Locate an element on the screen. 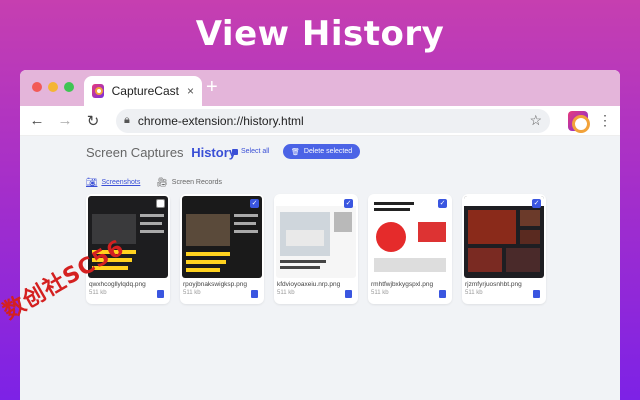 The image size is (640, 400). reload-icon: ↻ is located at coordinates (93, 121).